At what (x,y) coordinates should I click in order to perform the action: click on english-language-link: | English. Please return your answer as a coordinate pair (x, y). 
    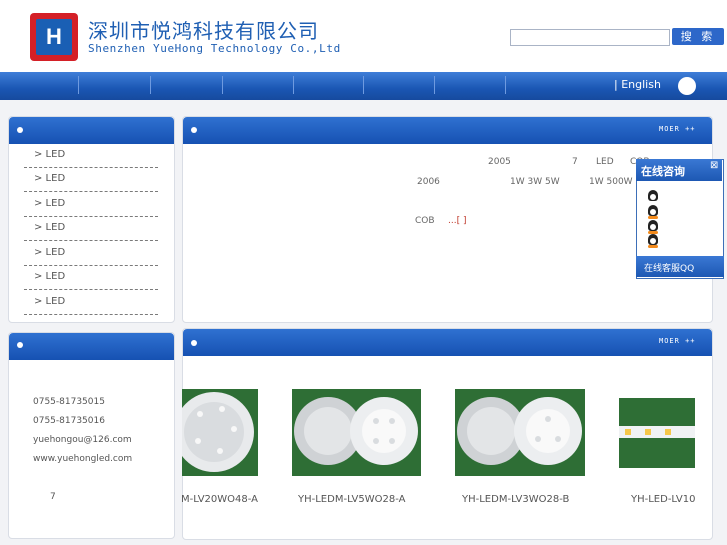
    Looking at the image, I should click on (637, 84).